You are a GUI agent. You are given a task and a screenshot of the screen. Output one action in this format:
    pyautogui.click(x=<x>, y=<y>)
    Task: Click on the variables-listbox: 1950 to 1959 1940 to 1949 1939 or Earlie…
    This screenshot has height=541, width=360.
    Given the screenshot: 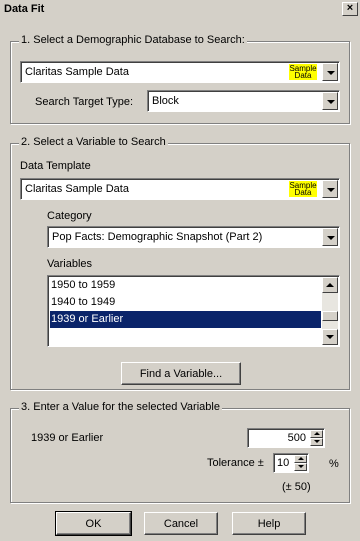 What is the action you would take?
    pyautogui.click(x=193, y=311)
    